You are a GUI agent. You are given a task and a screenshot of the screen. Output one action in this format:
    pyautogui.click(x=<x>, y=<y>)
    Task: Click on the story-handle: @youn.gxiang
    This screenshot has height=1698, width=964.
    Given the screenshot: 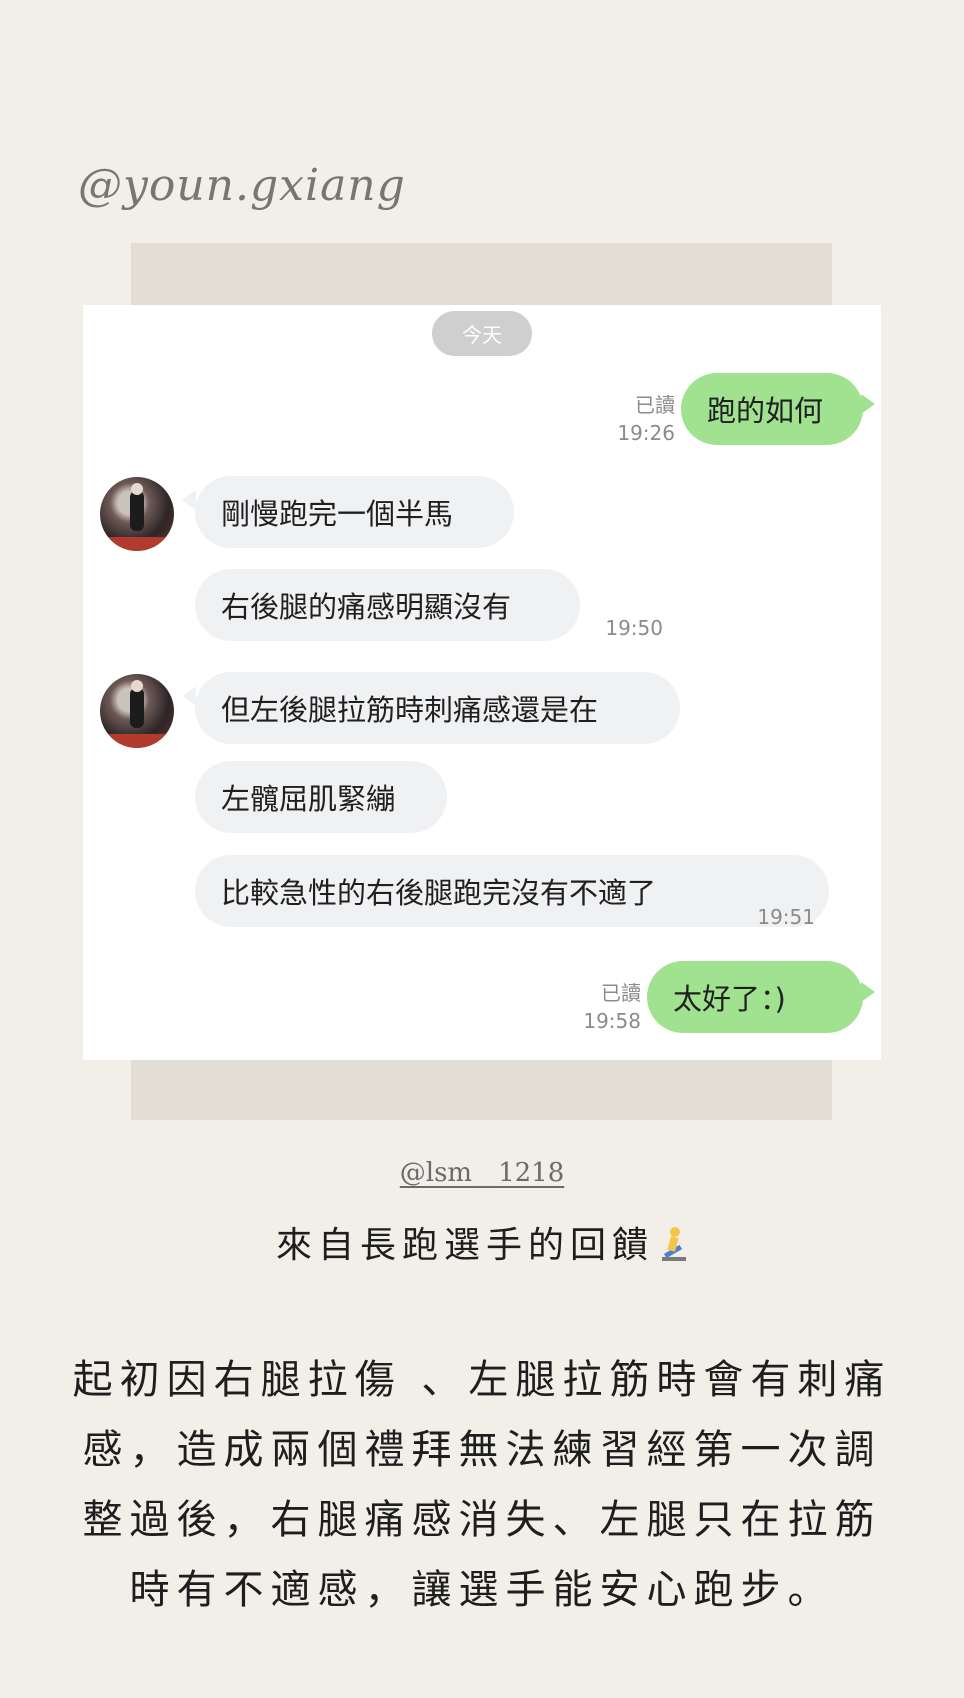 What is the action you would take?
    pyautogui.click(x=242, y=185)
    